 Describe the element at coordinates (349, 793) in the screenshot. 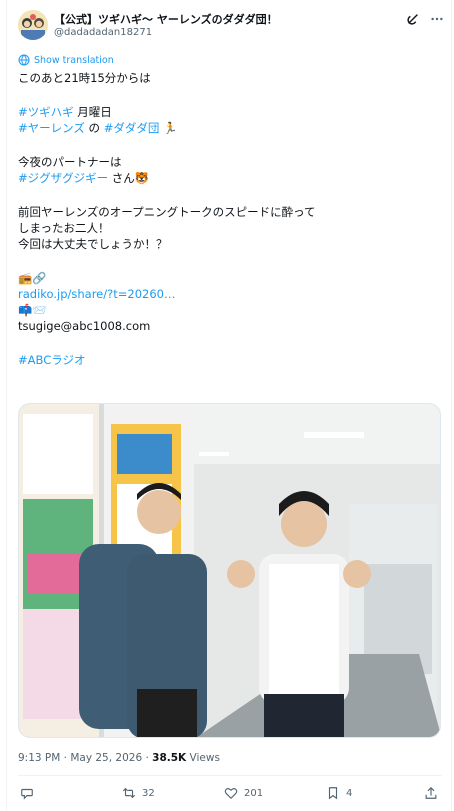

I see `bookmark-count: 4` at that location.